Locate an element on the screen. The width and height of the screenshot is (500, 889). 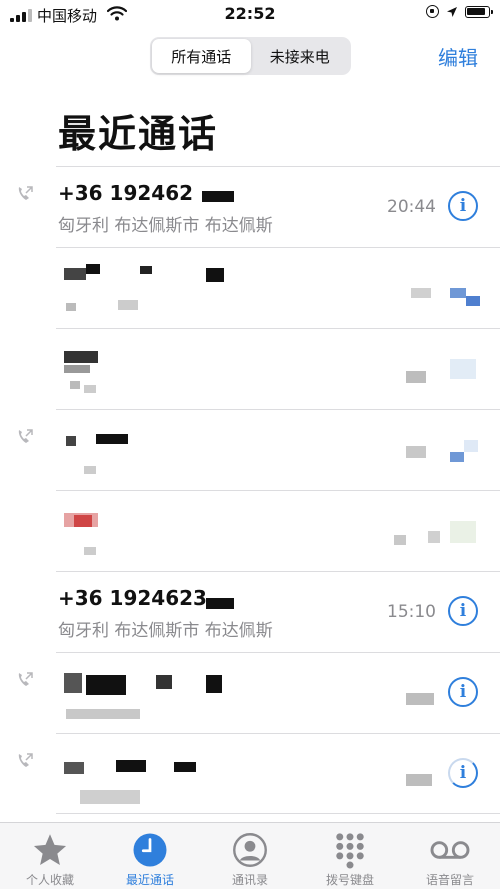
tab-label: 个人收藏 is located at coordinates (49, 880).